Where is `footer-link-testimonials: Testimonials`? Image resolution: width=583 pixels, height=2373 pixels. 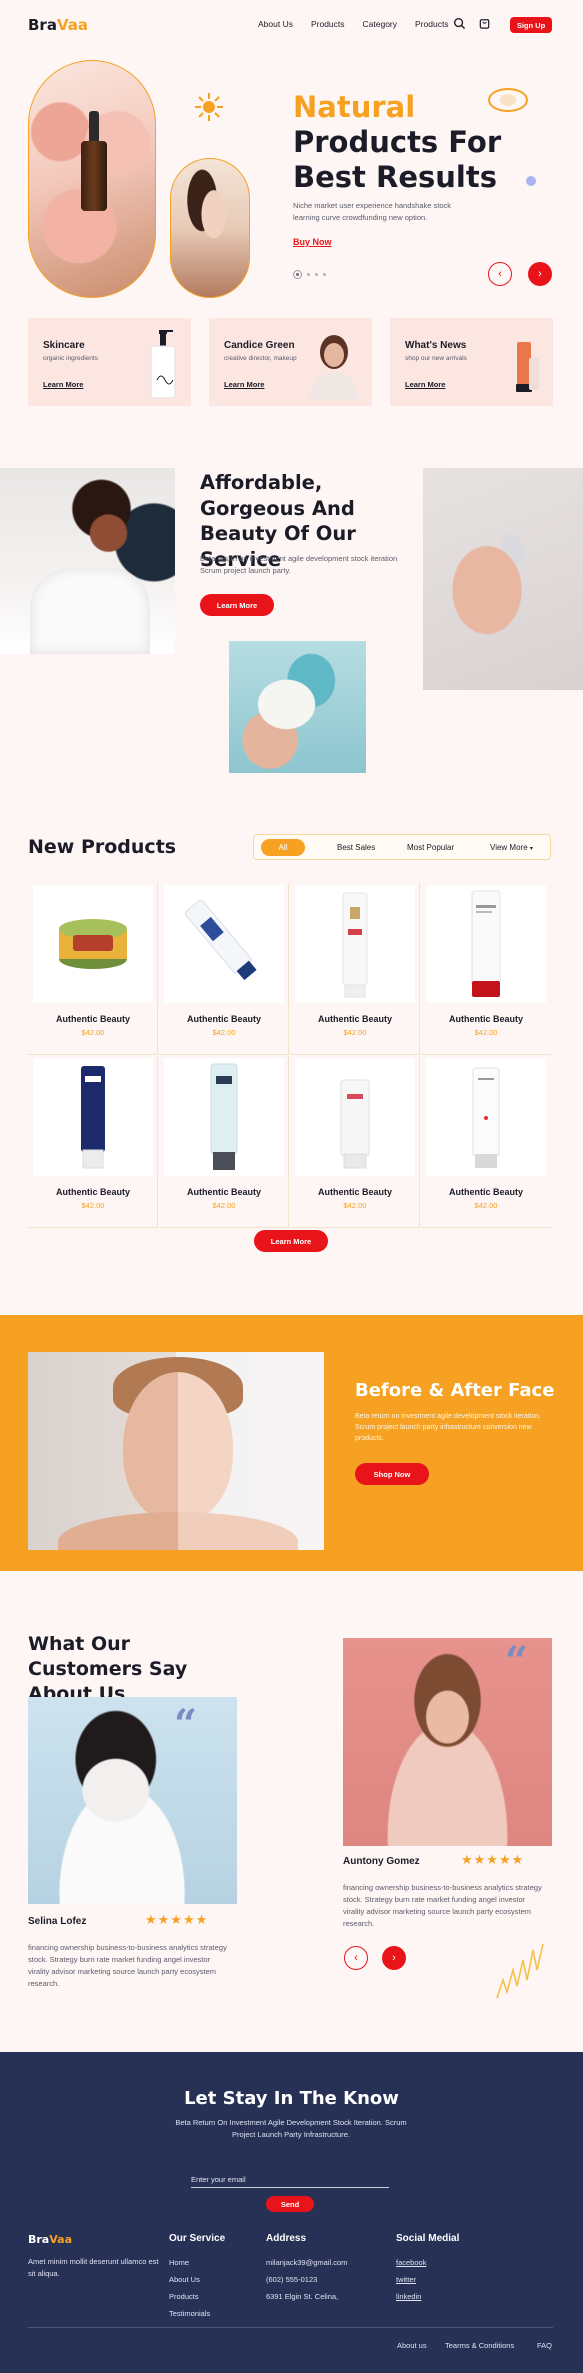
footer-link-testimonials: Testimonials is located at coordinates (197, 2313).